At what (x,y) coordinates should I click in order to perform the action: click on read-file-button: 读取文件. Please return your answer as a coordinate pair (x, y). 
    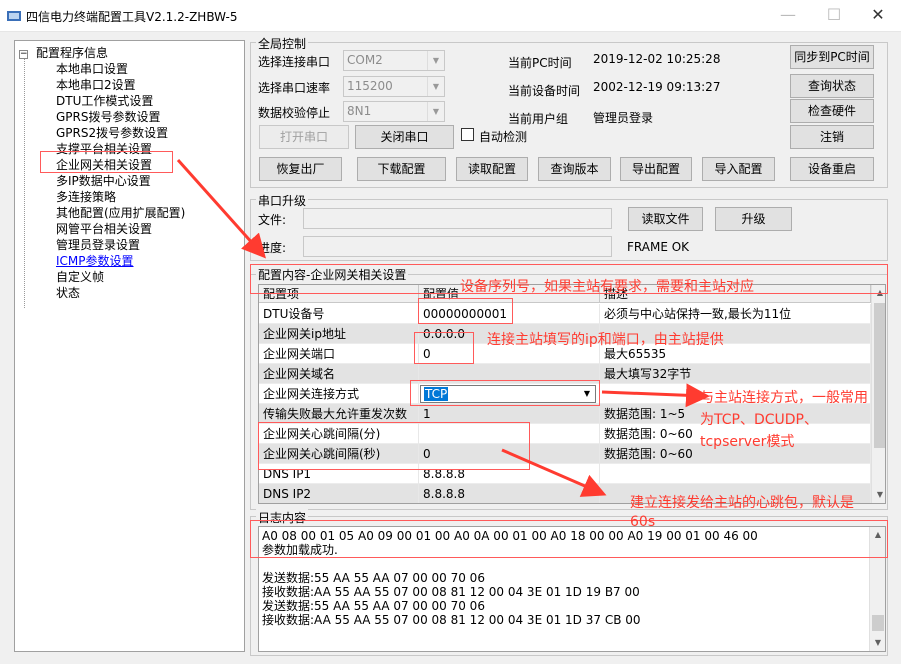
    Looking at the image, I should click on (665, 219).